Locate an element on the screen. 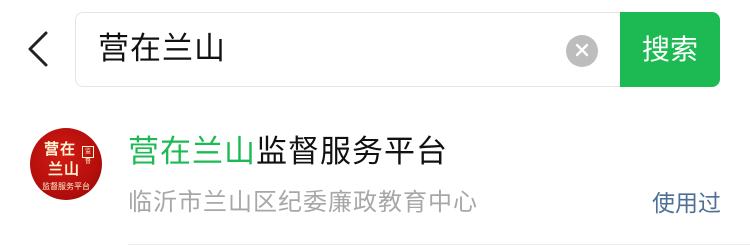 This screenshot has height=247, width=750. clear-icon is located at coordinates (582, 51).